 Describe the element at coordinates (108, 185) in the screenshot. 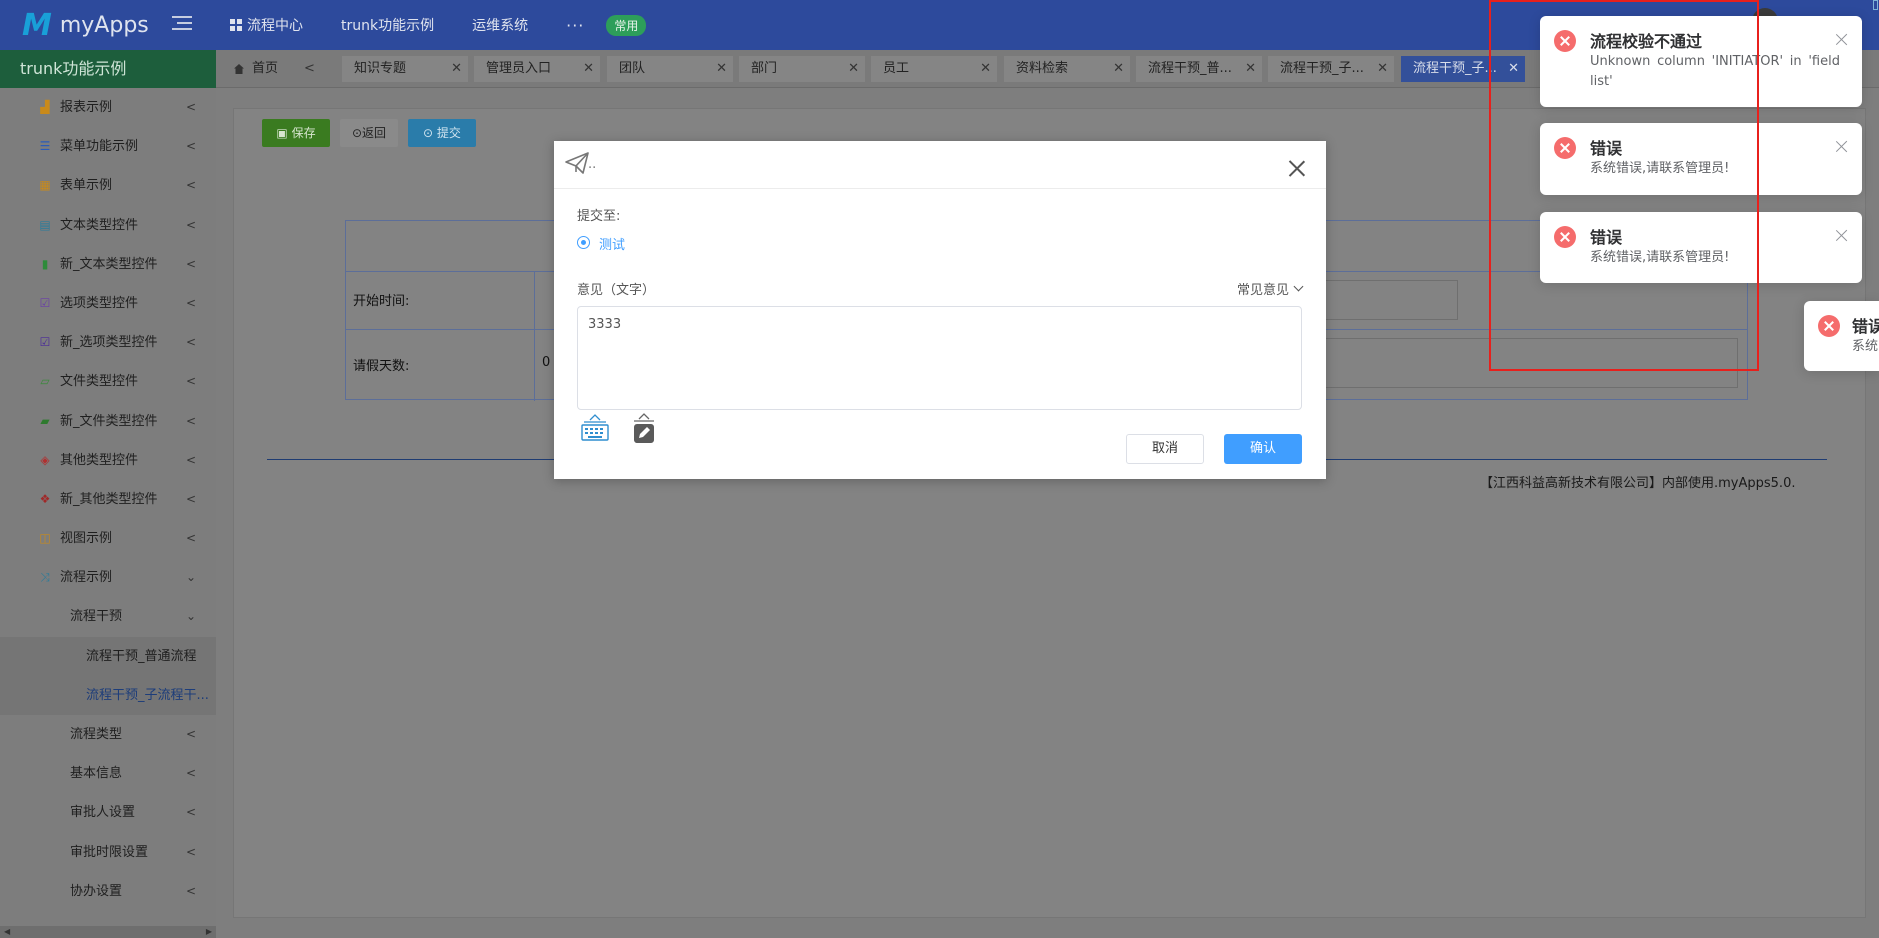

I see `sidebar-item: ▦ 表单示例 <` at that location.